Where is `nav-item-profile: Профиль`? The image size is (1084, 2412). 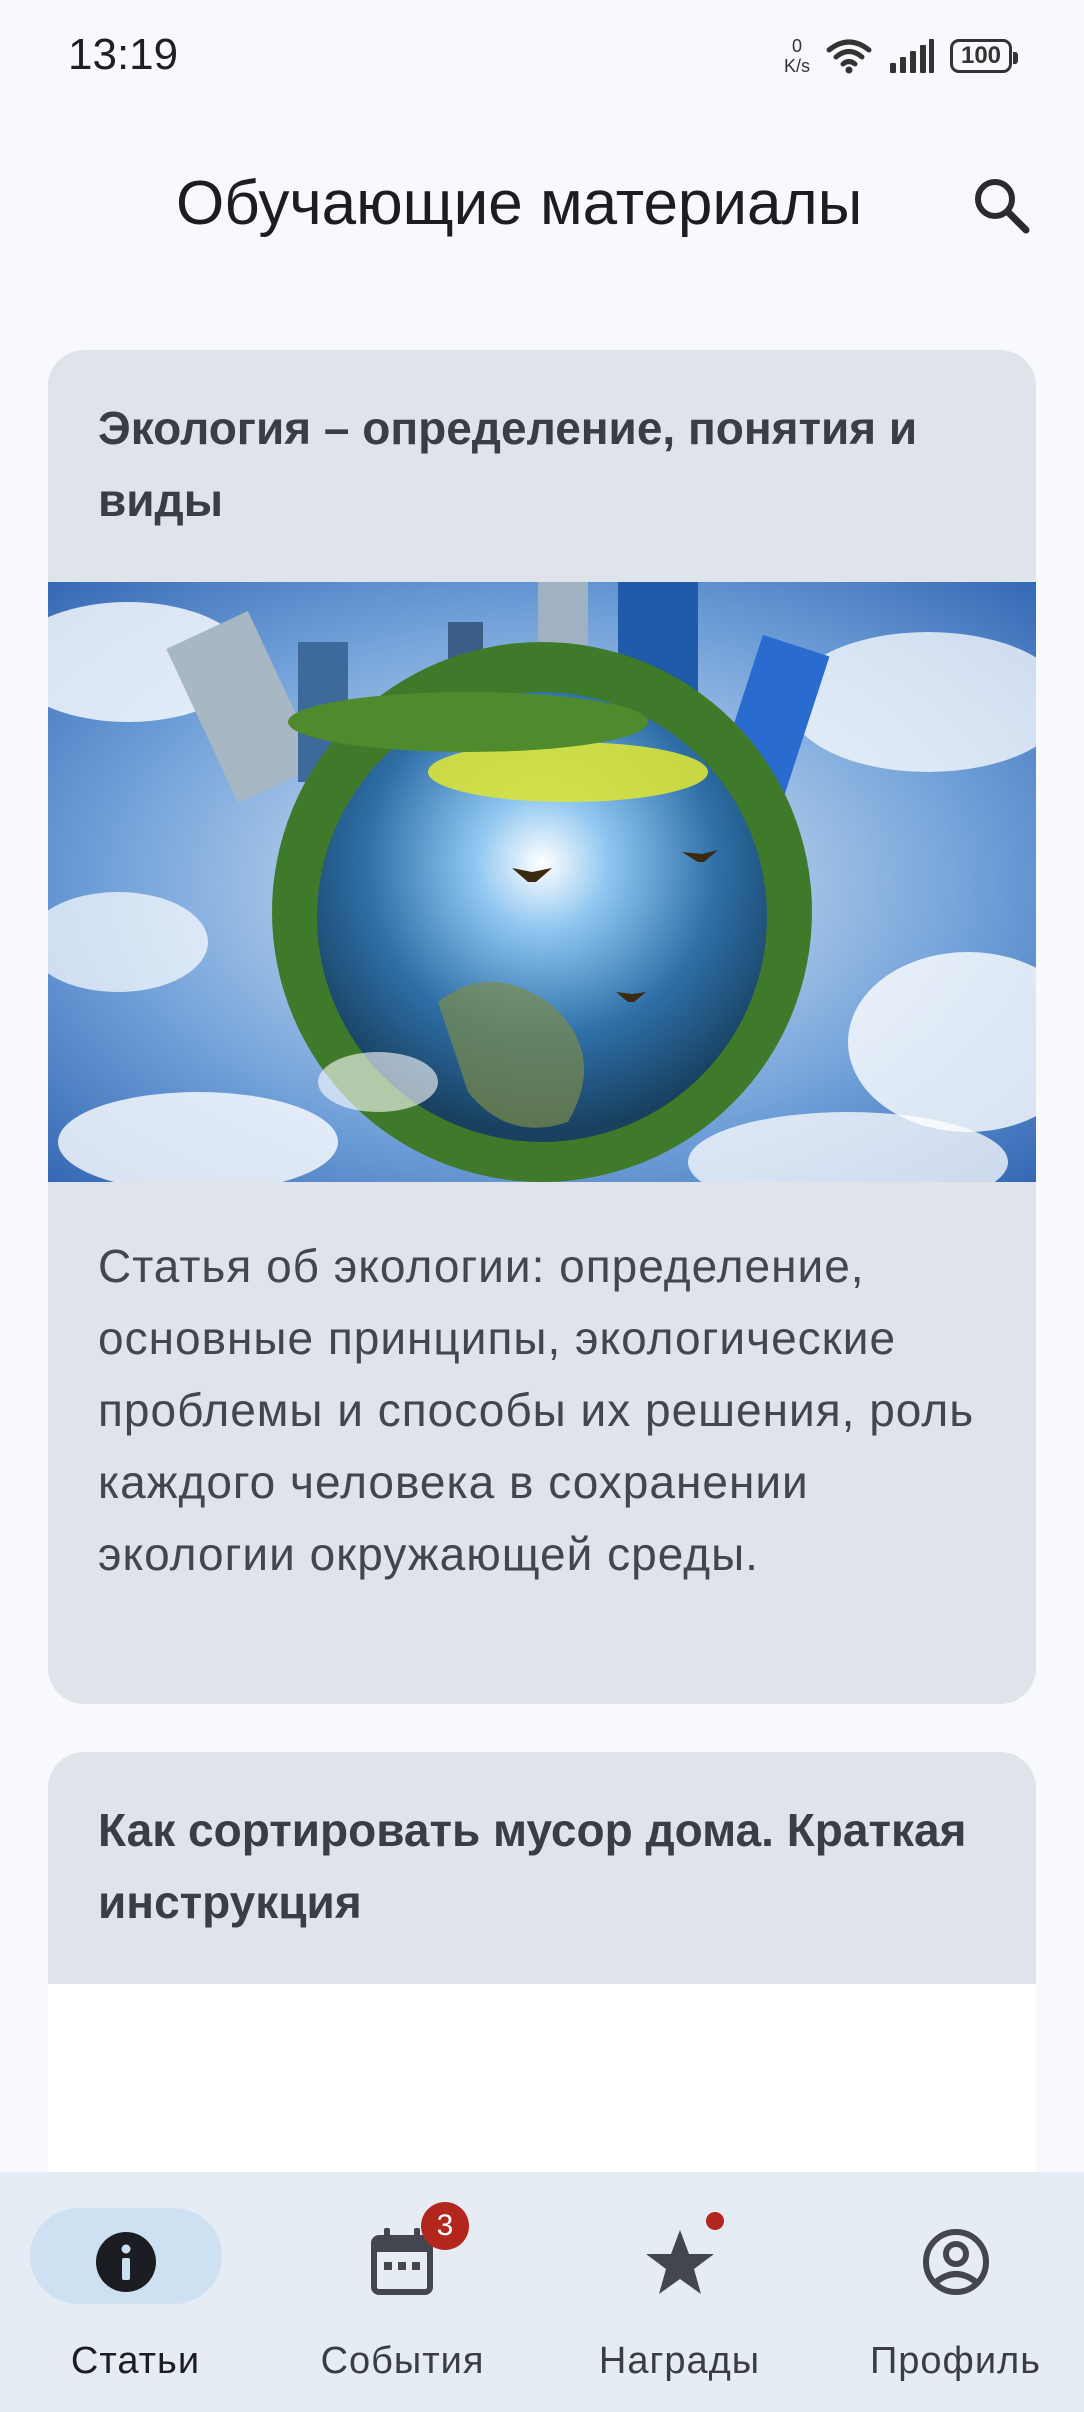
nav-item-profile: Профиль is located at coordinates (952, 2292).